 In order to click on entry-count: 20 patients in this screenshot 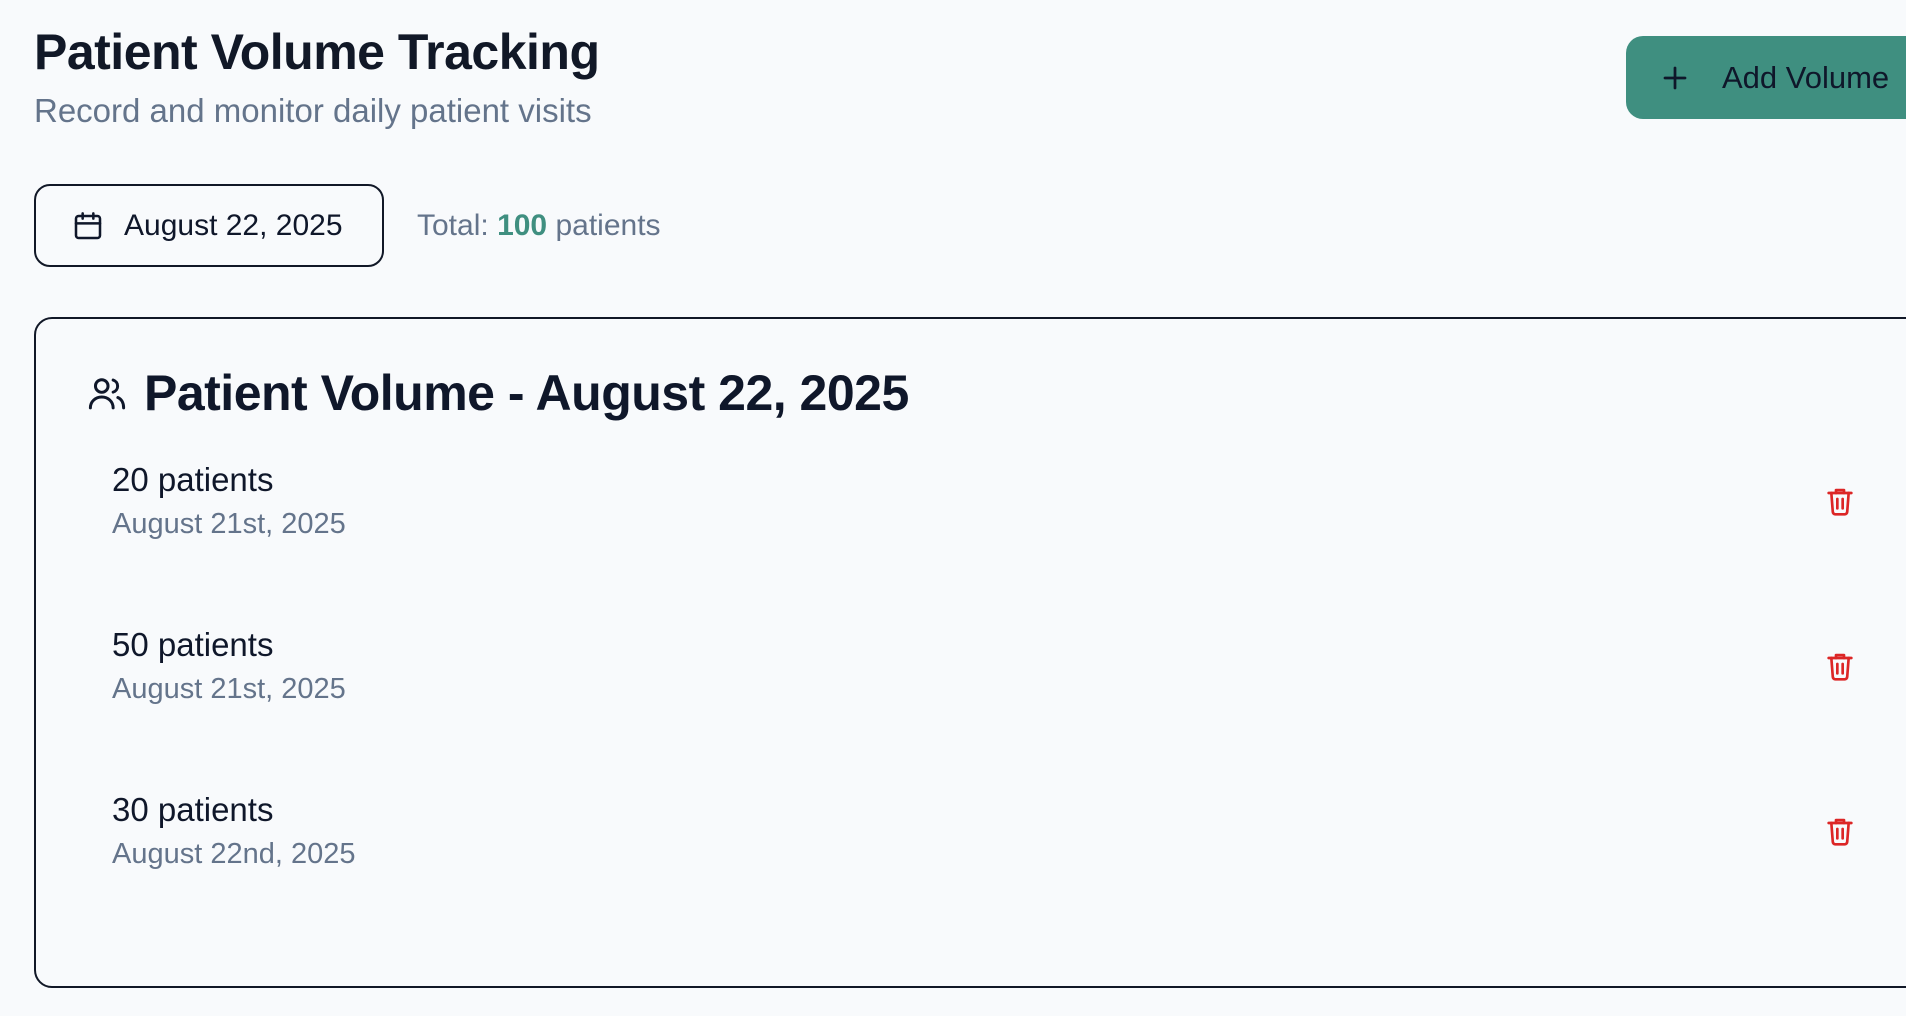, I will do `click(193, 479)`.